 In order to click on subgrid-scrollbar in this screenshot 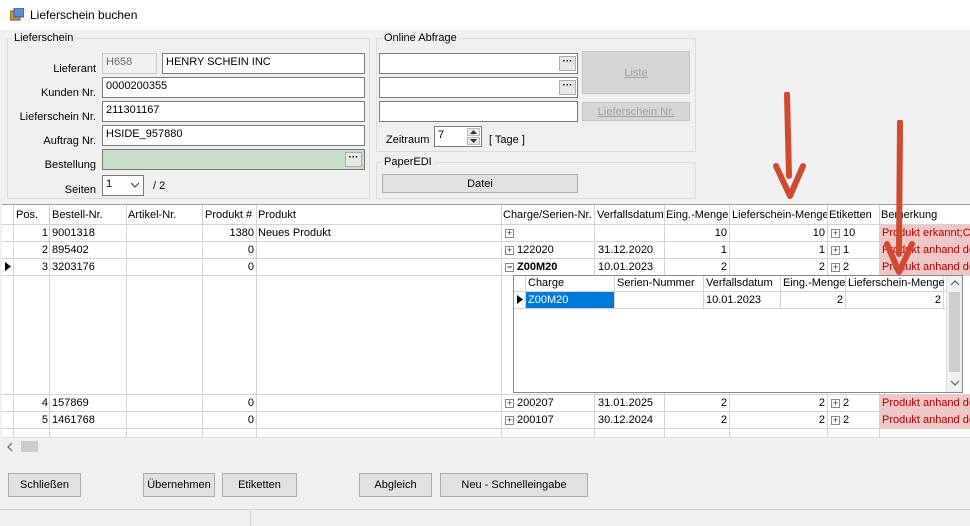, I will do `click(954, 334)`.